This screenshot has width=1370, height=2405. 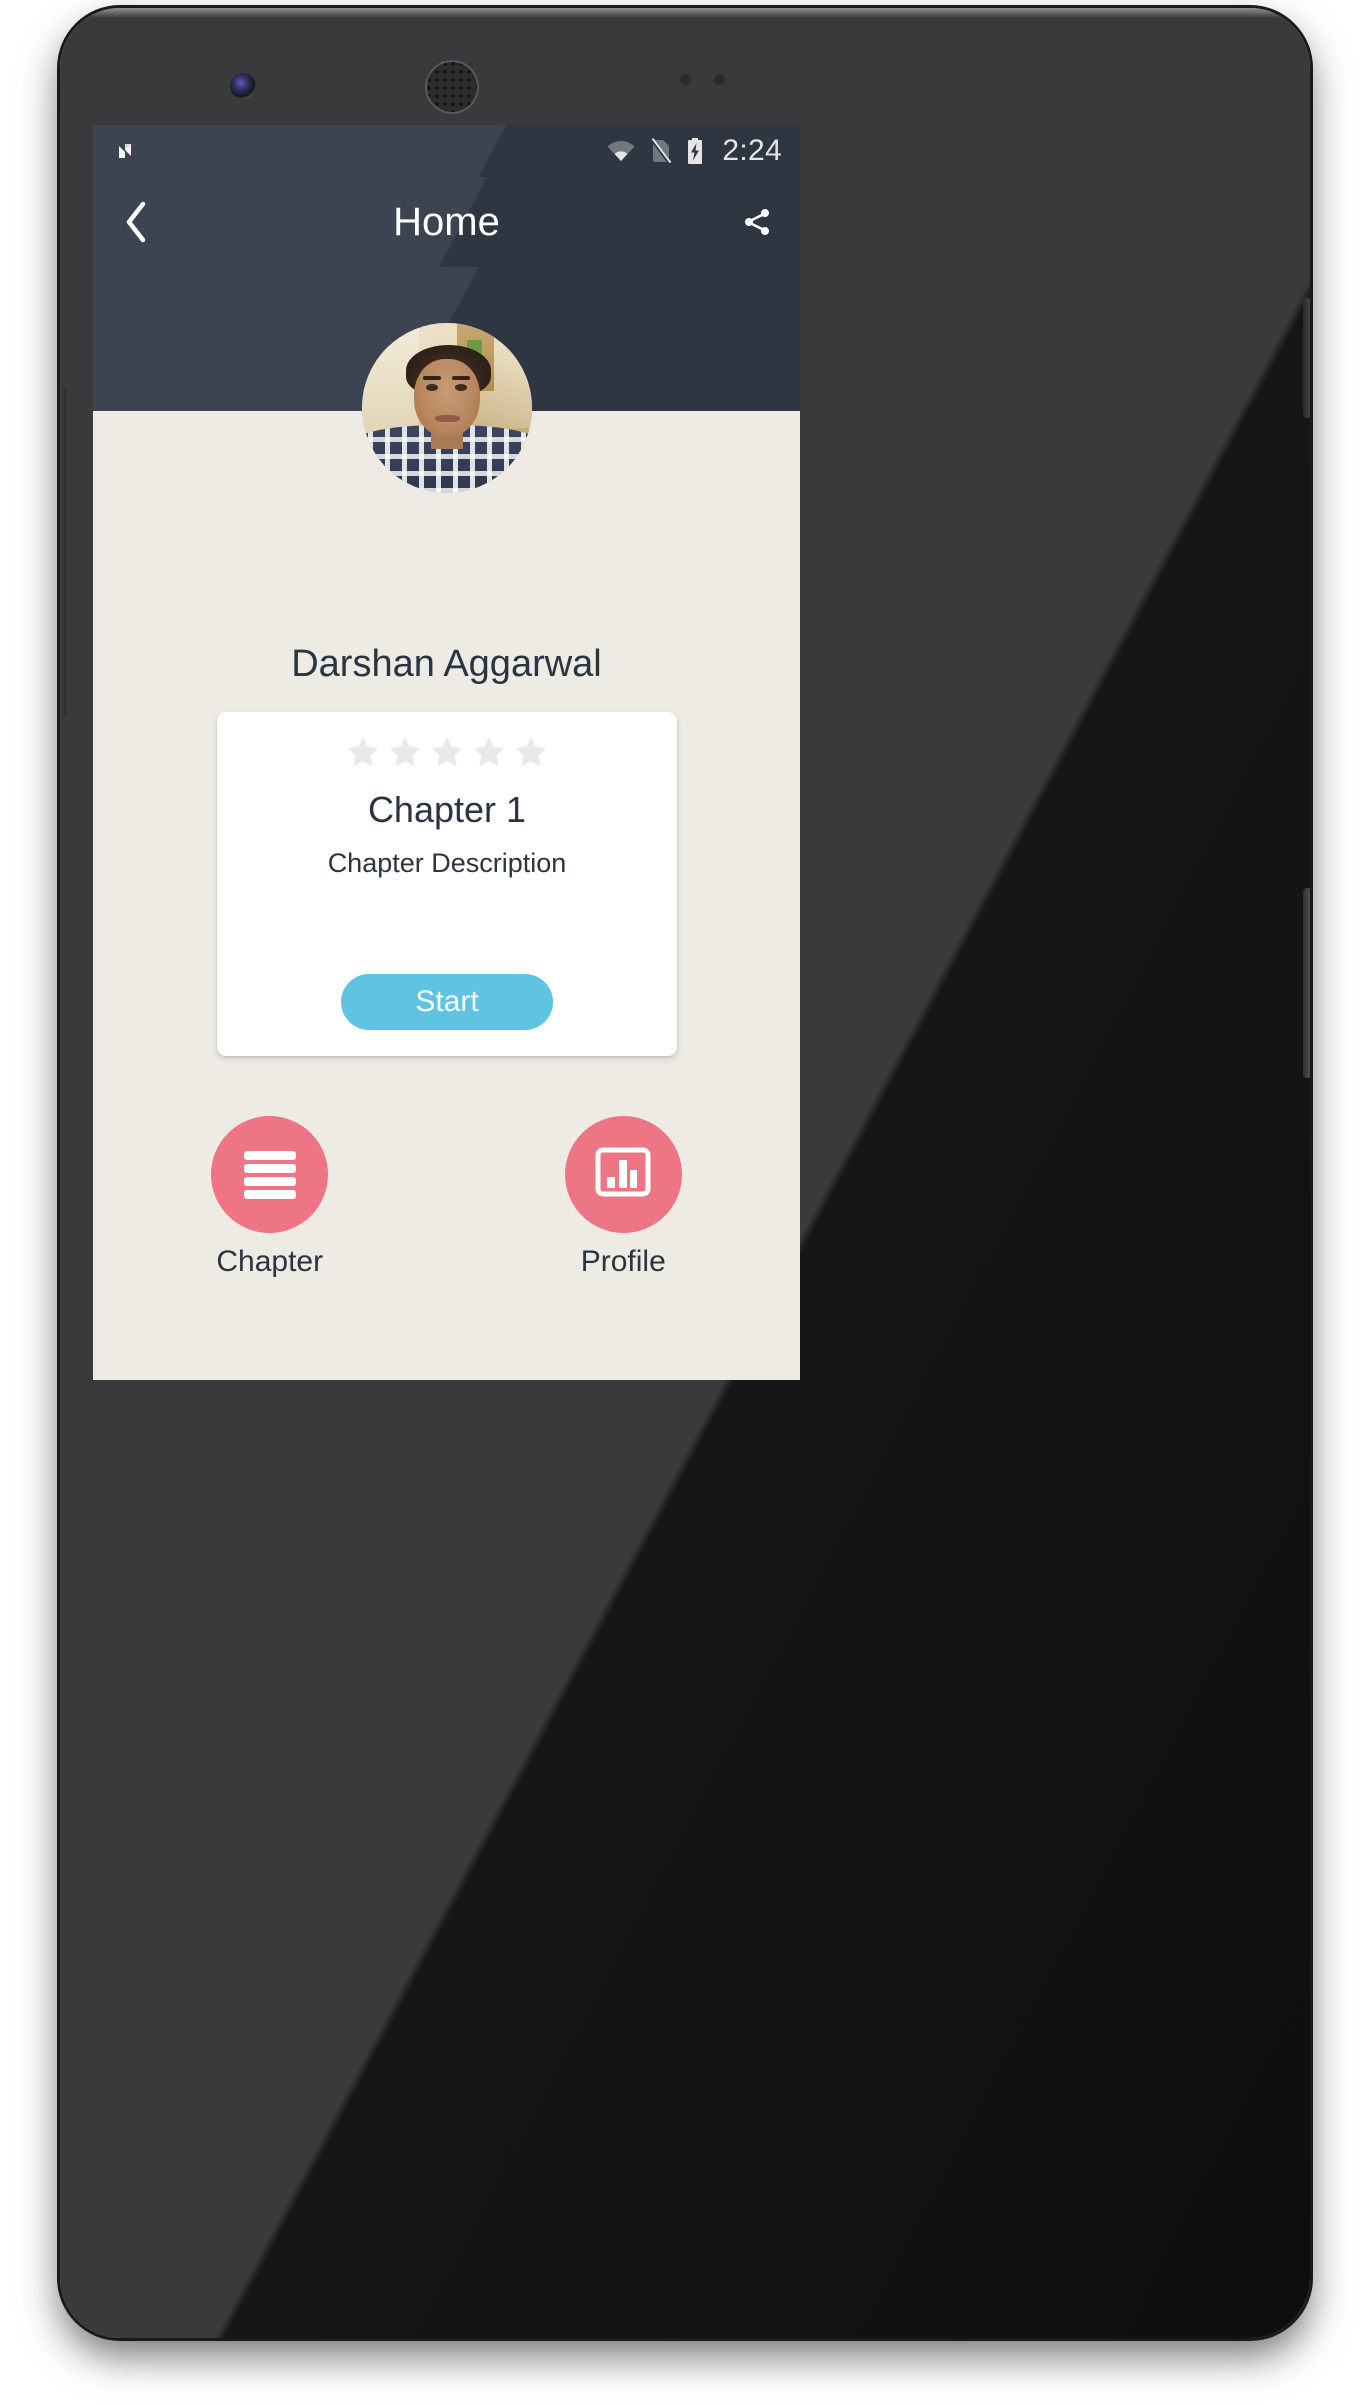 What do you see at coordinates (447, 884) in the screenshot?
I see `chapter-card: Chapter 1 Chapter Description Start` at bounding box center [447, 884].